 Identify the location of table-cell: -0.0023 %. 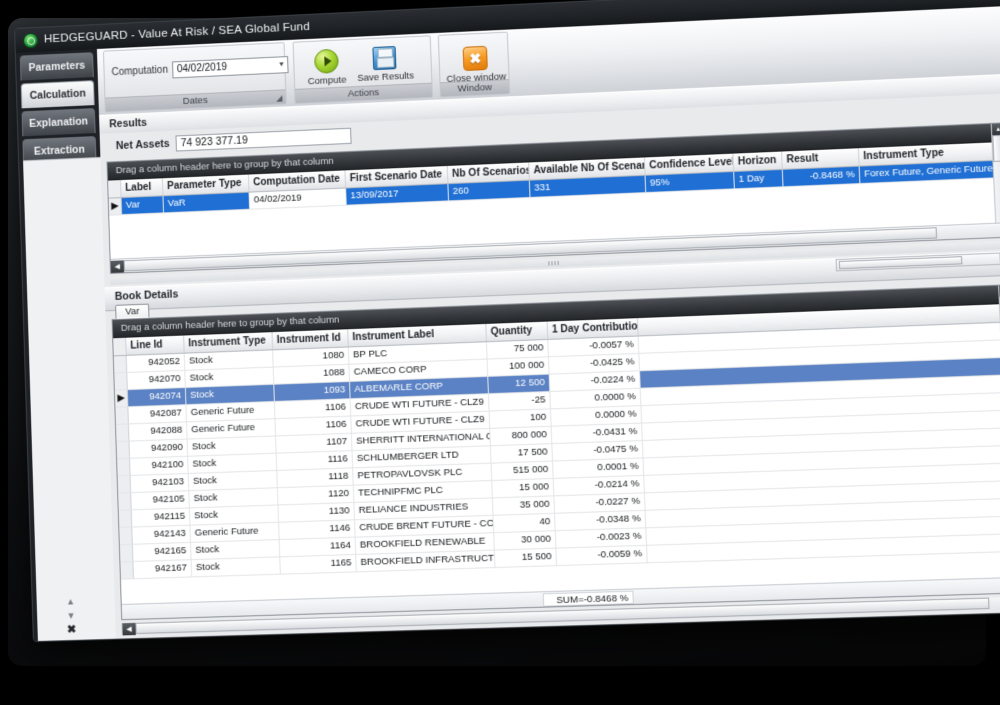
(601, 538).